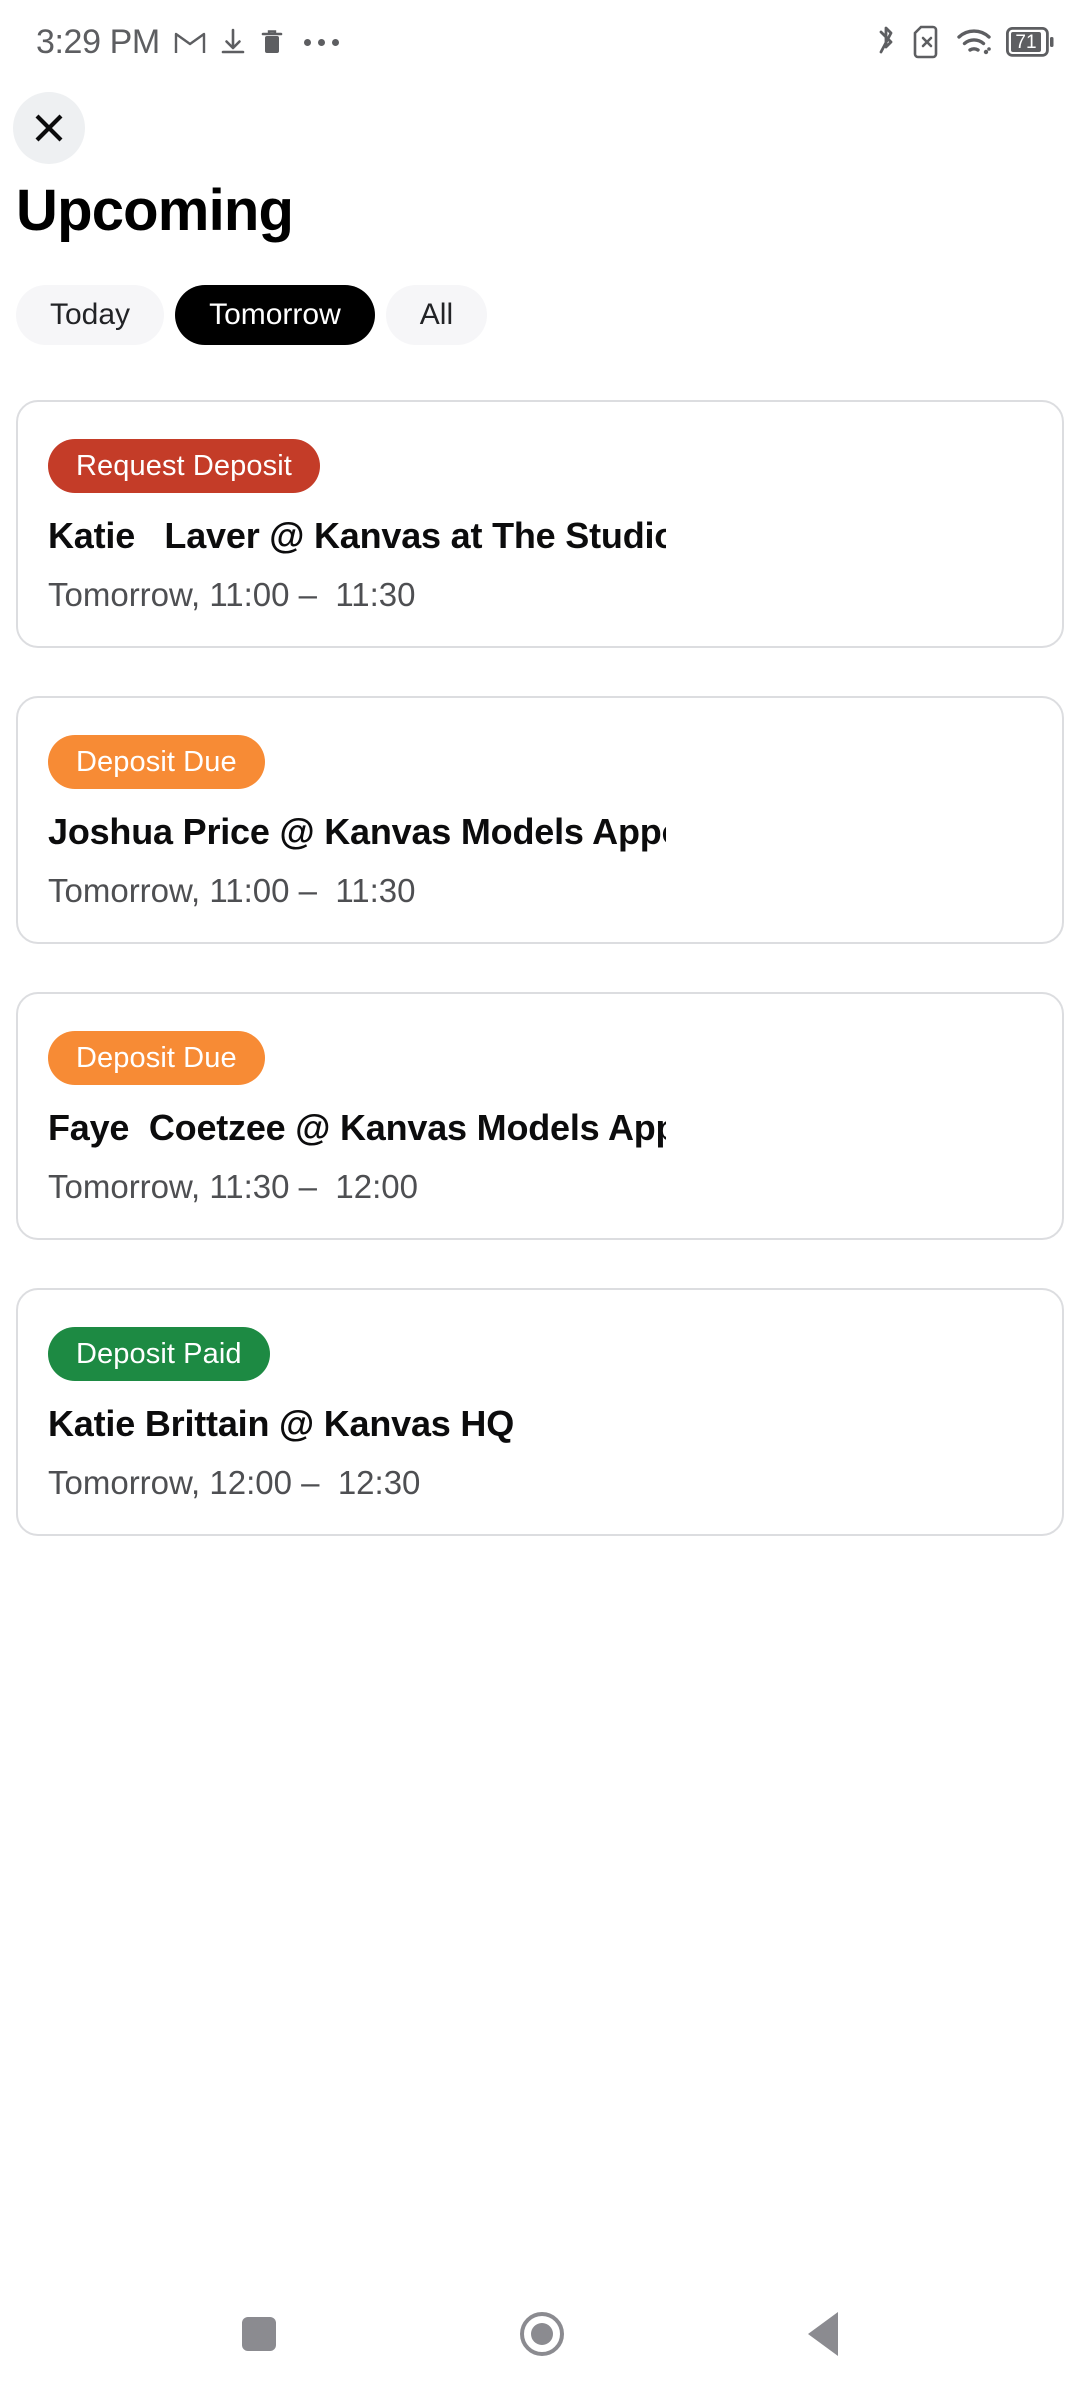  I want to click on battery-icon: 71, so click(1030, 42).